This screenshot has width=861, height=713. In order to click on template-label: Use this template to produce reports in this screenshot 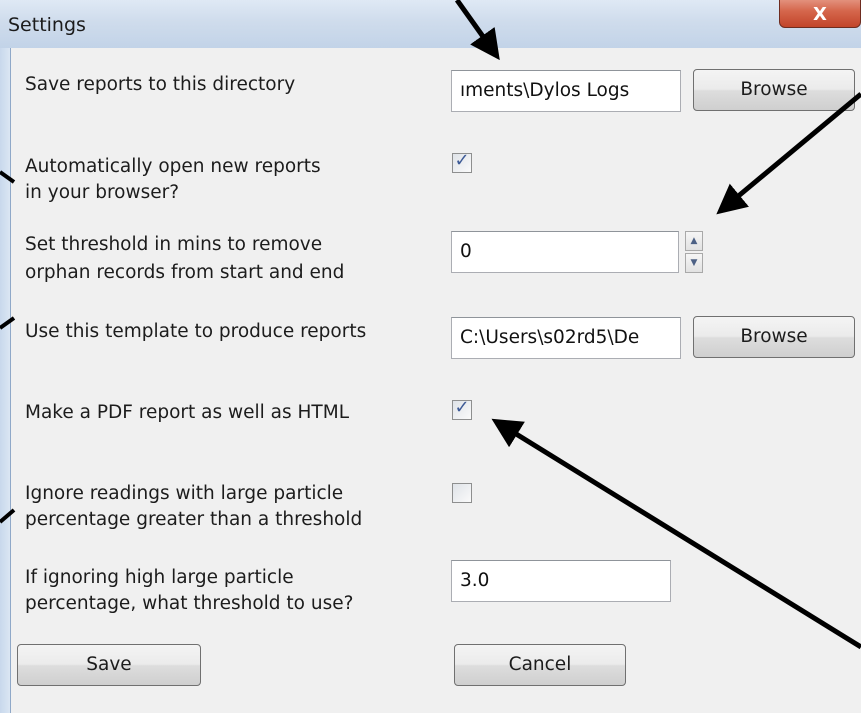, I will do `click(196, 331)`.